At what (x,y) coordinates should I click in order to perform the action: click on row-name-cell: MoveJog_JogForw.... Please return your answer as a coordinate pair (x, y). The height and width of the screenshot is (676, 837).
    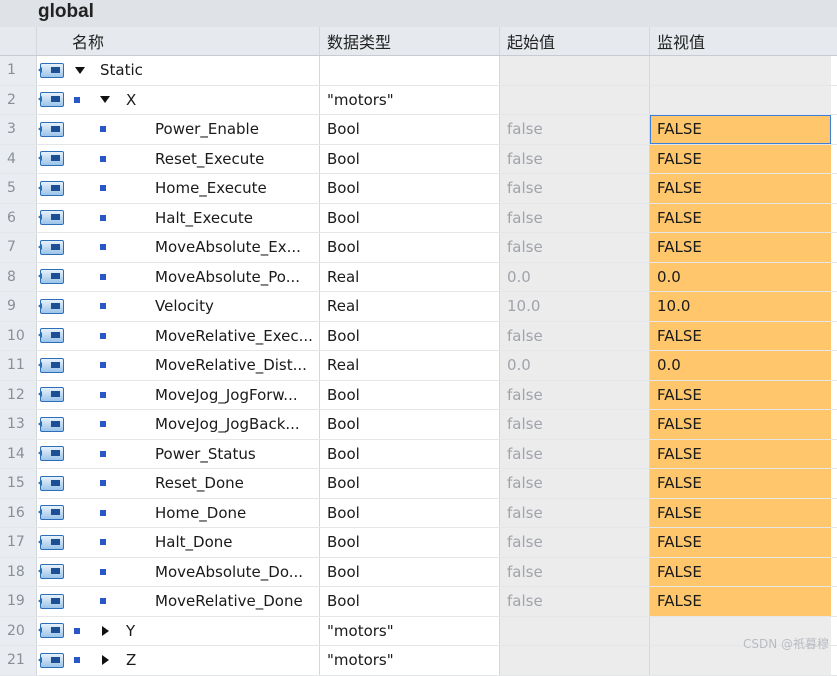
    Looking at the image, I should click on (193, 395).